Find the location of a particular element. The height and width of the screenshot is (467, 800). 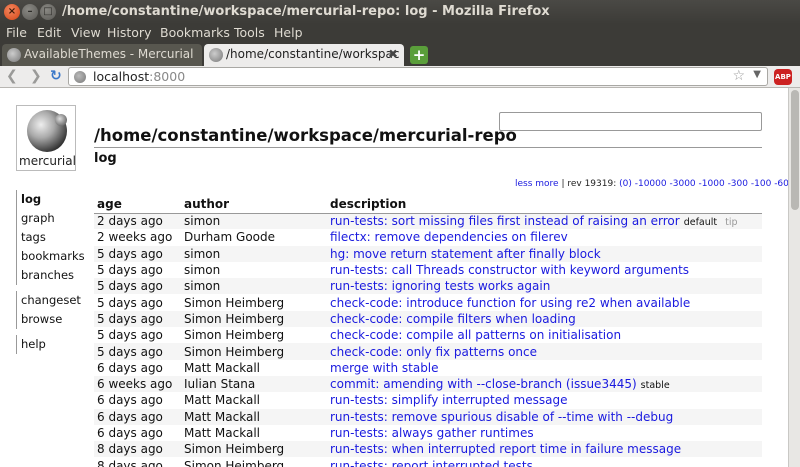

site-identity-icon is located at coordinates (80, 77).